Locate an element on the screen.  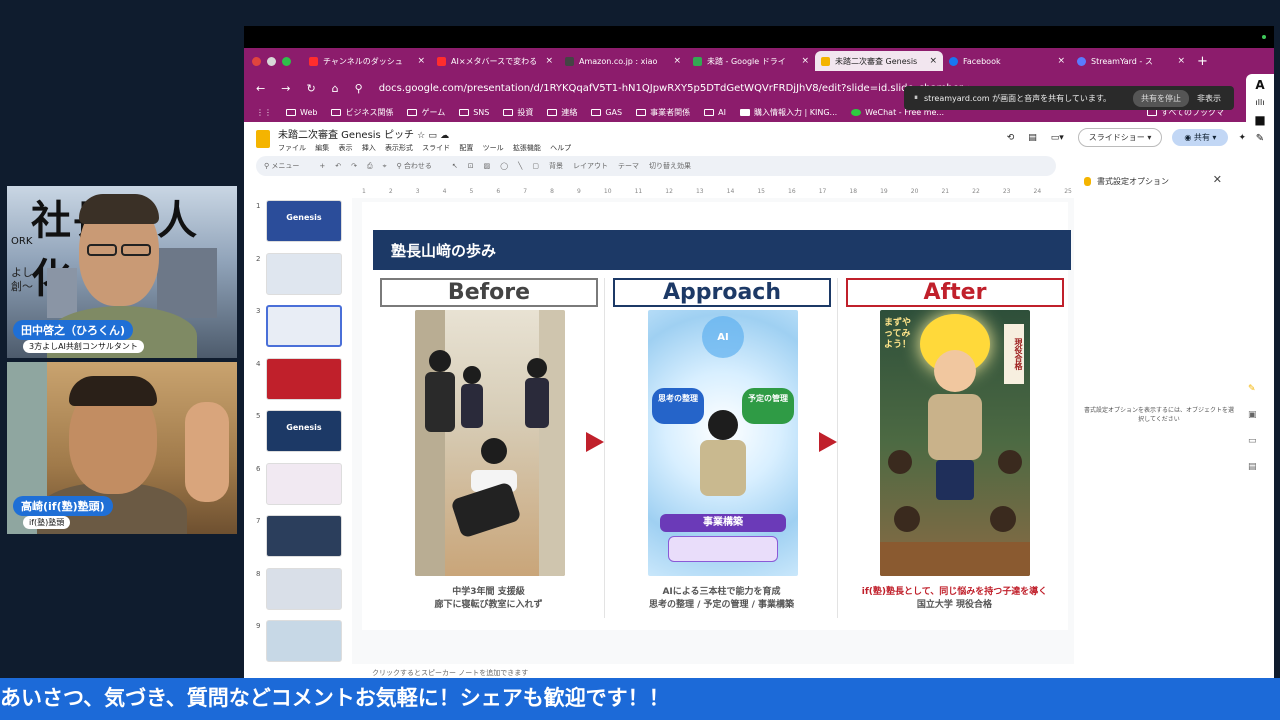
browser-tab: AI×メタバースで変わる × is located at coordinates (495, 61).